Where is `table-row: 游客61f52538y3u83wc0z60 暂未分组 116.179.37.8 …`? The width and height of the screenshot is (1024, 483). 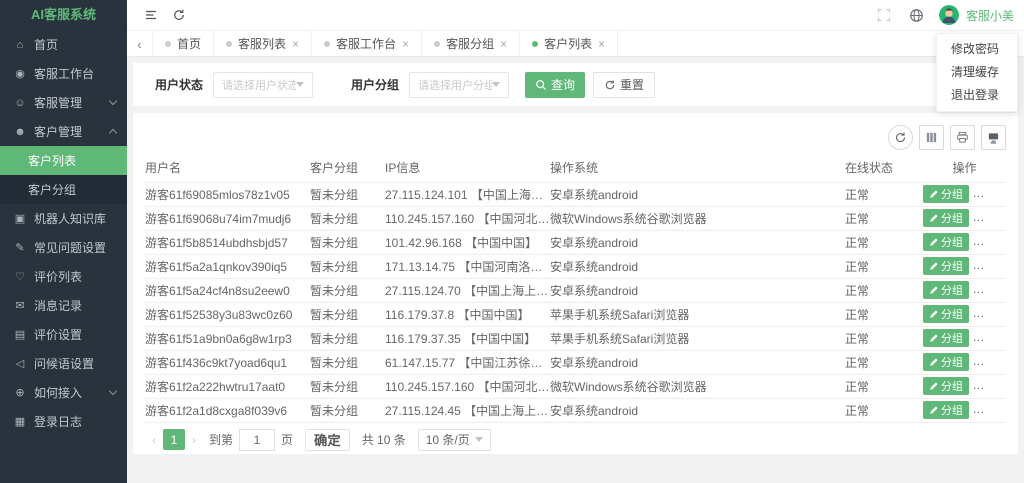
table-row: 游客61f52538y3u83wc0z60 暂未分组 116.179.37.8 … is located at coordinates (575, 314).